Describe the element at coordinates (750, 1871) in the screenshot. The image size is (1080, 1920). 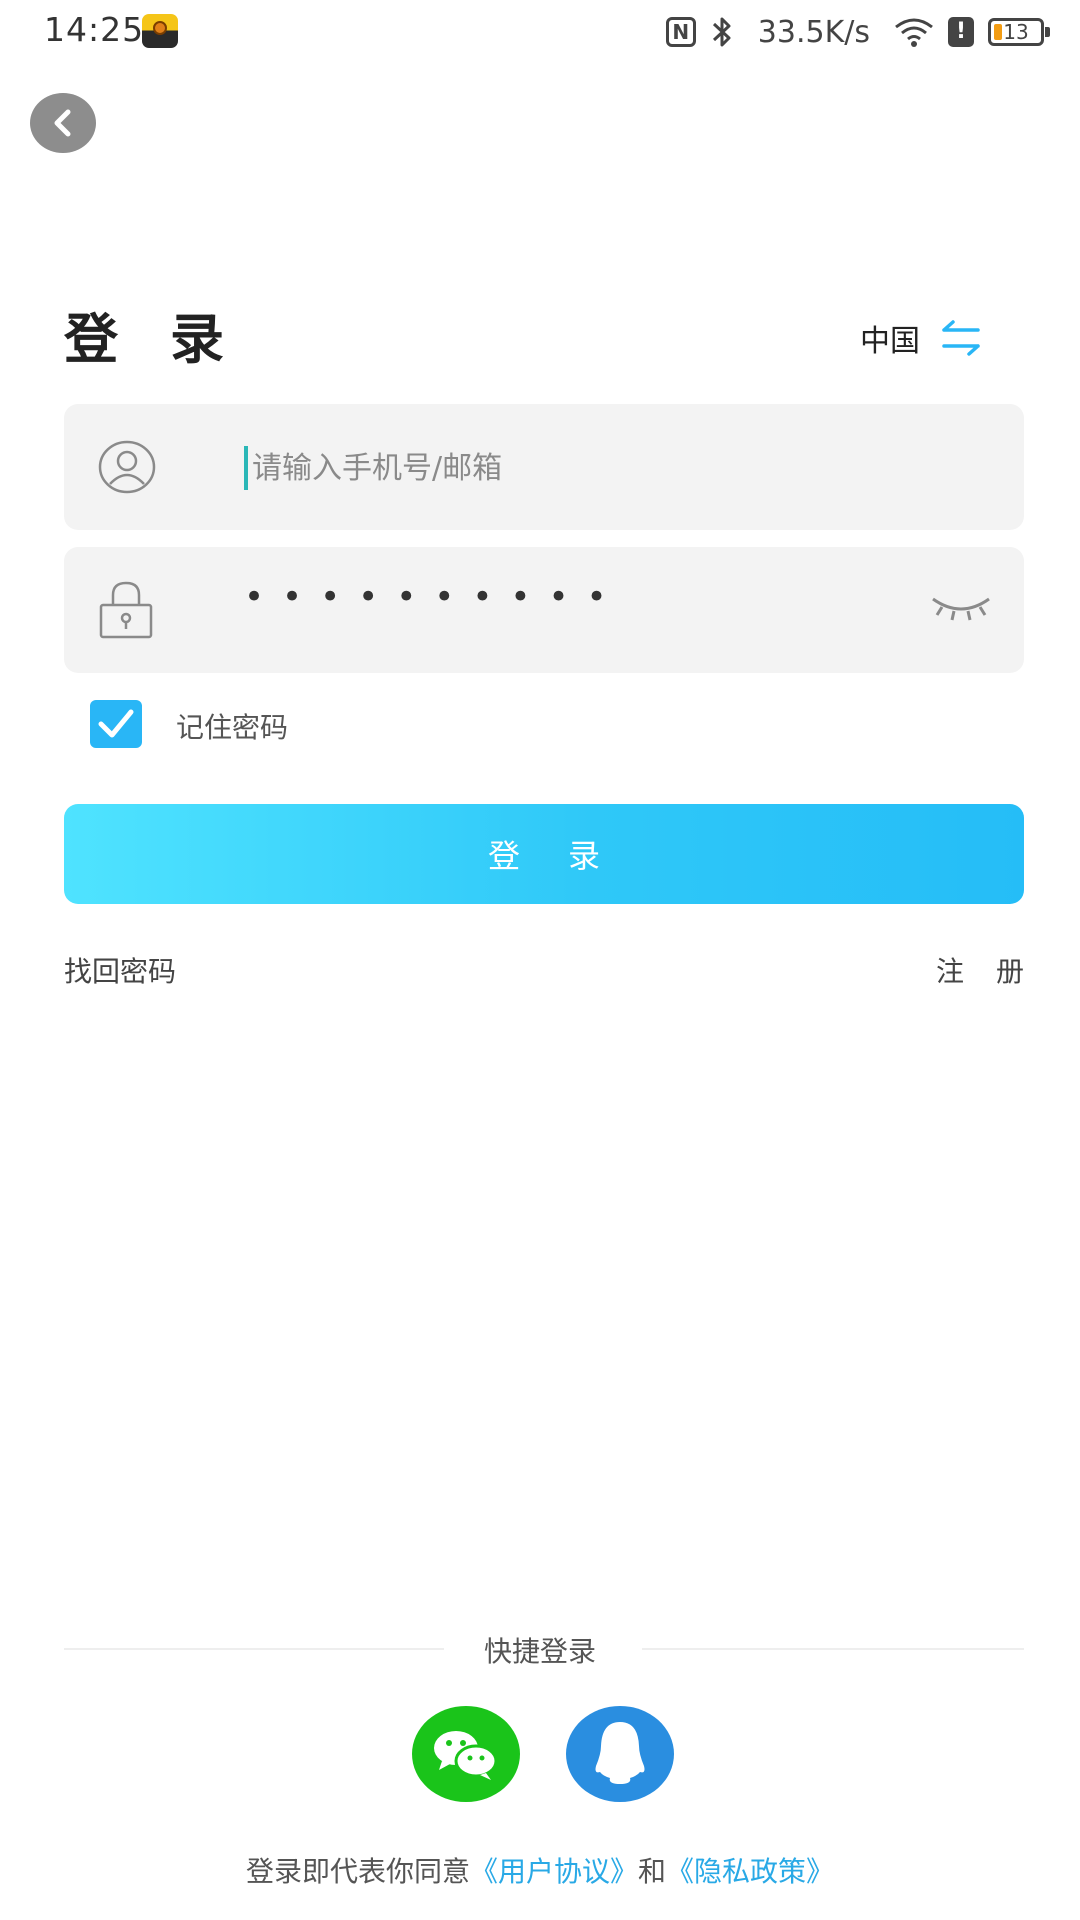
I see `privacy-policy-link: 《隐私政策》` at that location.